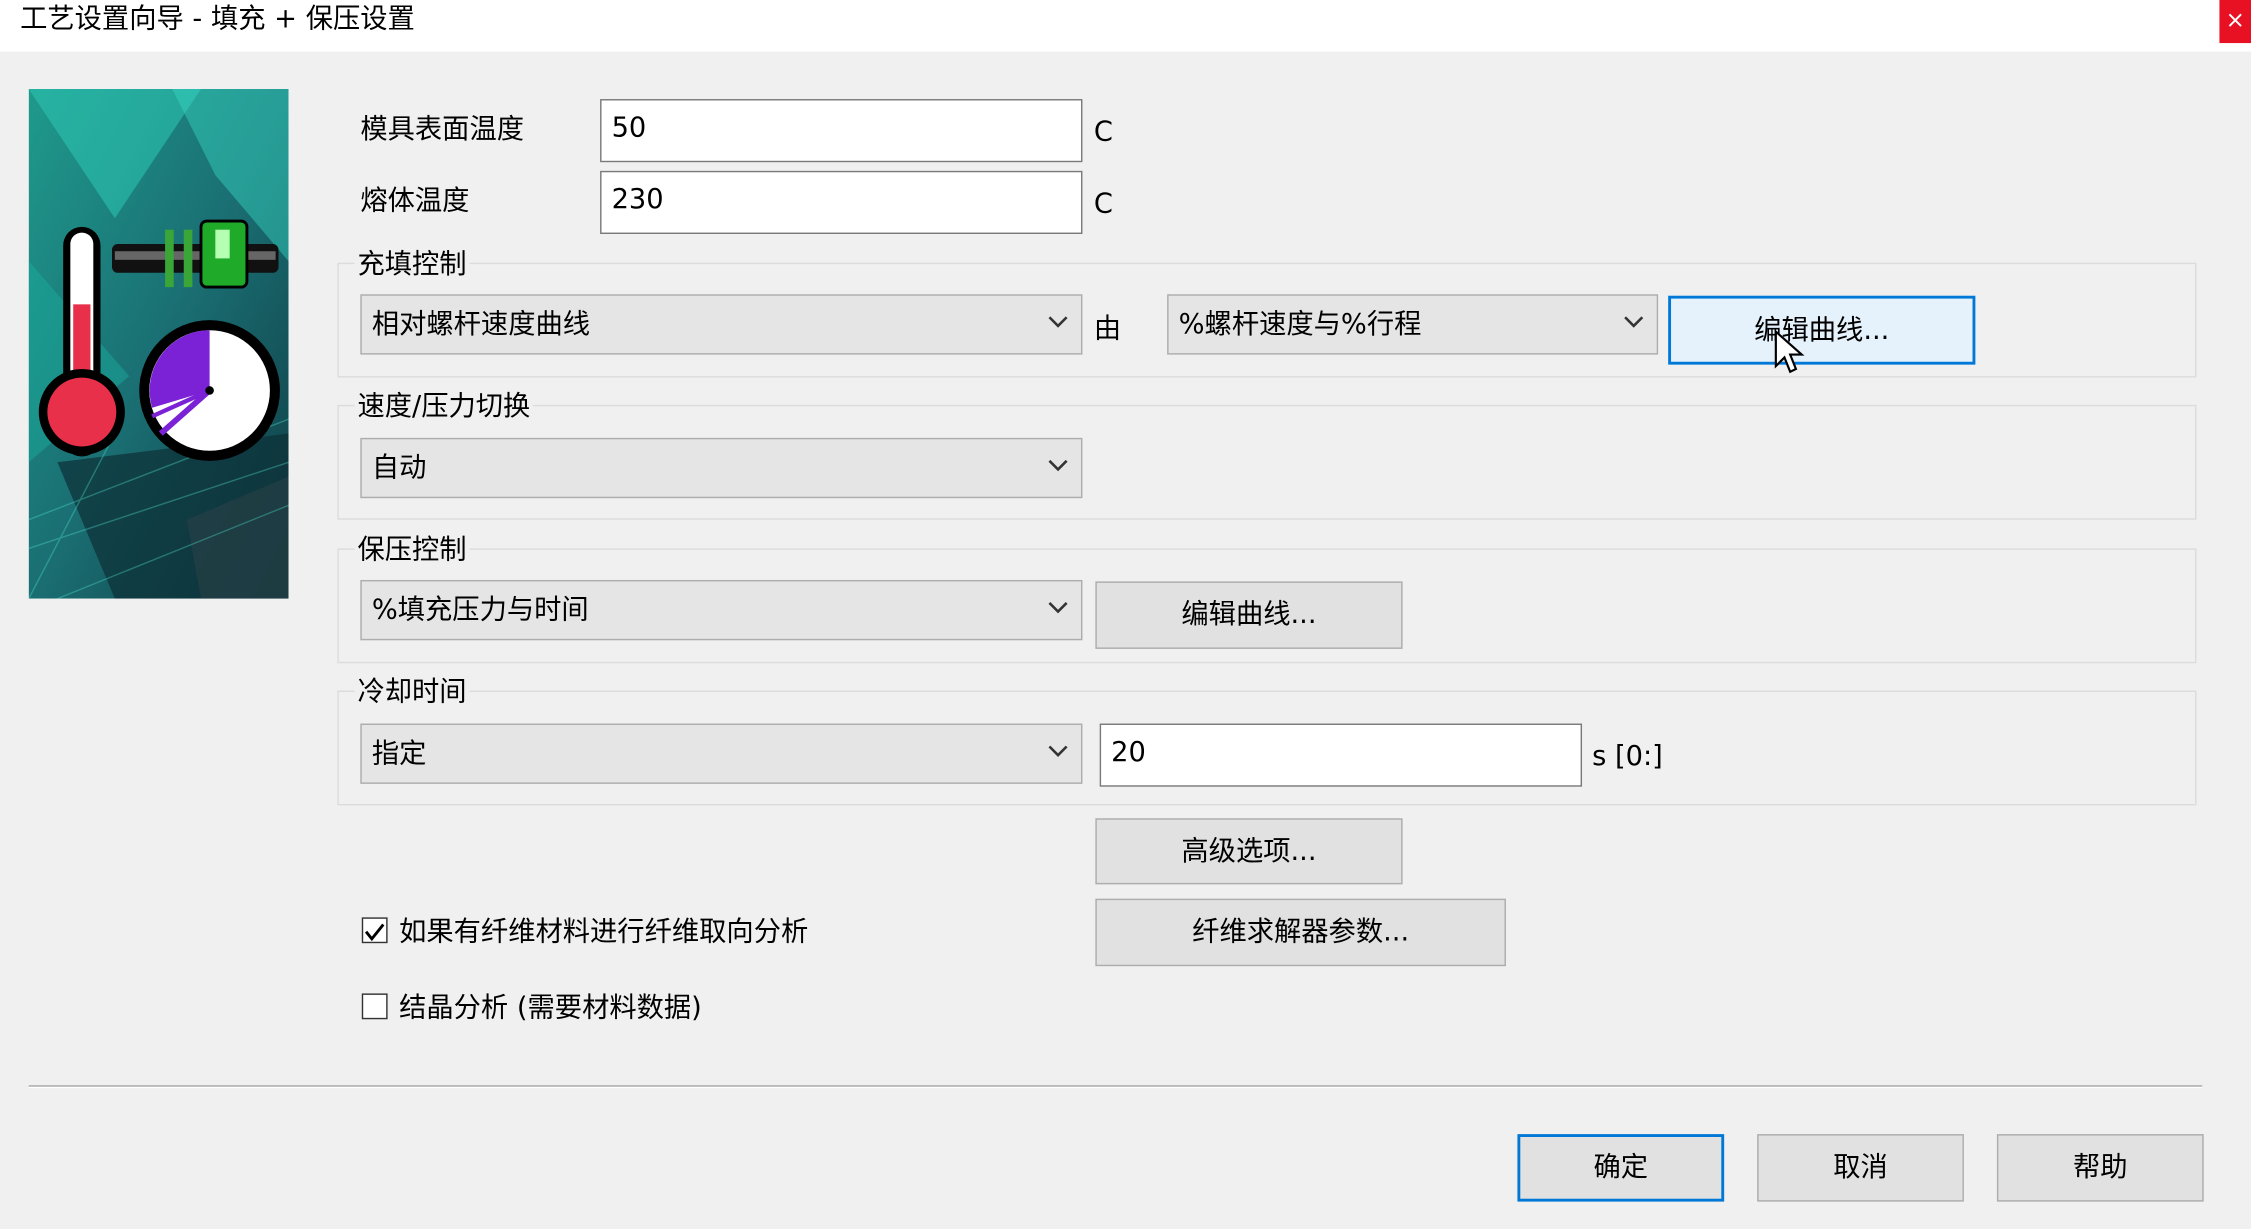  I want to click on checkmark-icon, so click(374, 932).